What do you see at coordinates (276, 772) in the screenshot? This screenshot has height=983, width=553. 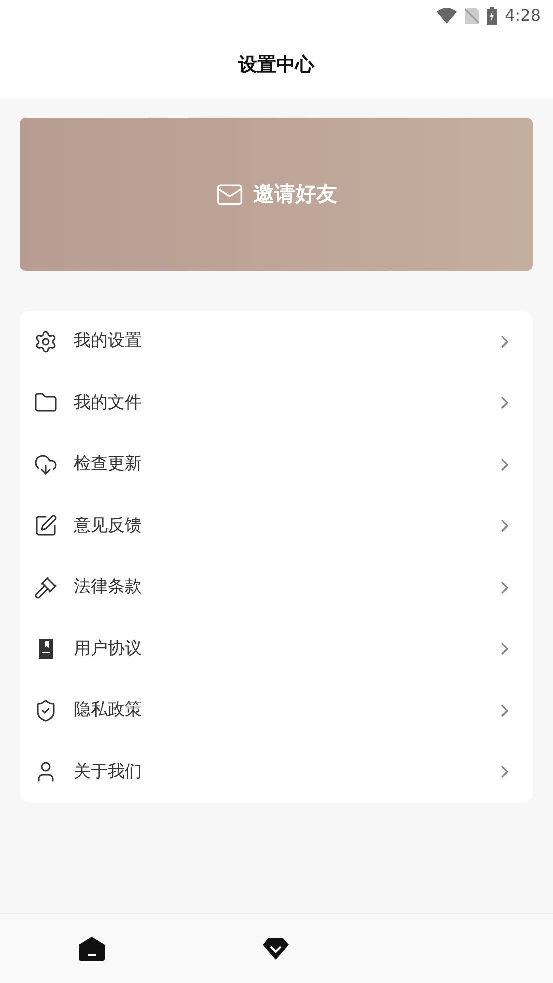 I see `menu-item: 关于我们` at bounding box center [276, 772].